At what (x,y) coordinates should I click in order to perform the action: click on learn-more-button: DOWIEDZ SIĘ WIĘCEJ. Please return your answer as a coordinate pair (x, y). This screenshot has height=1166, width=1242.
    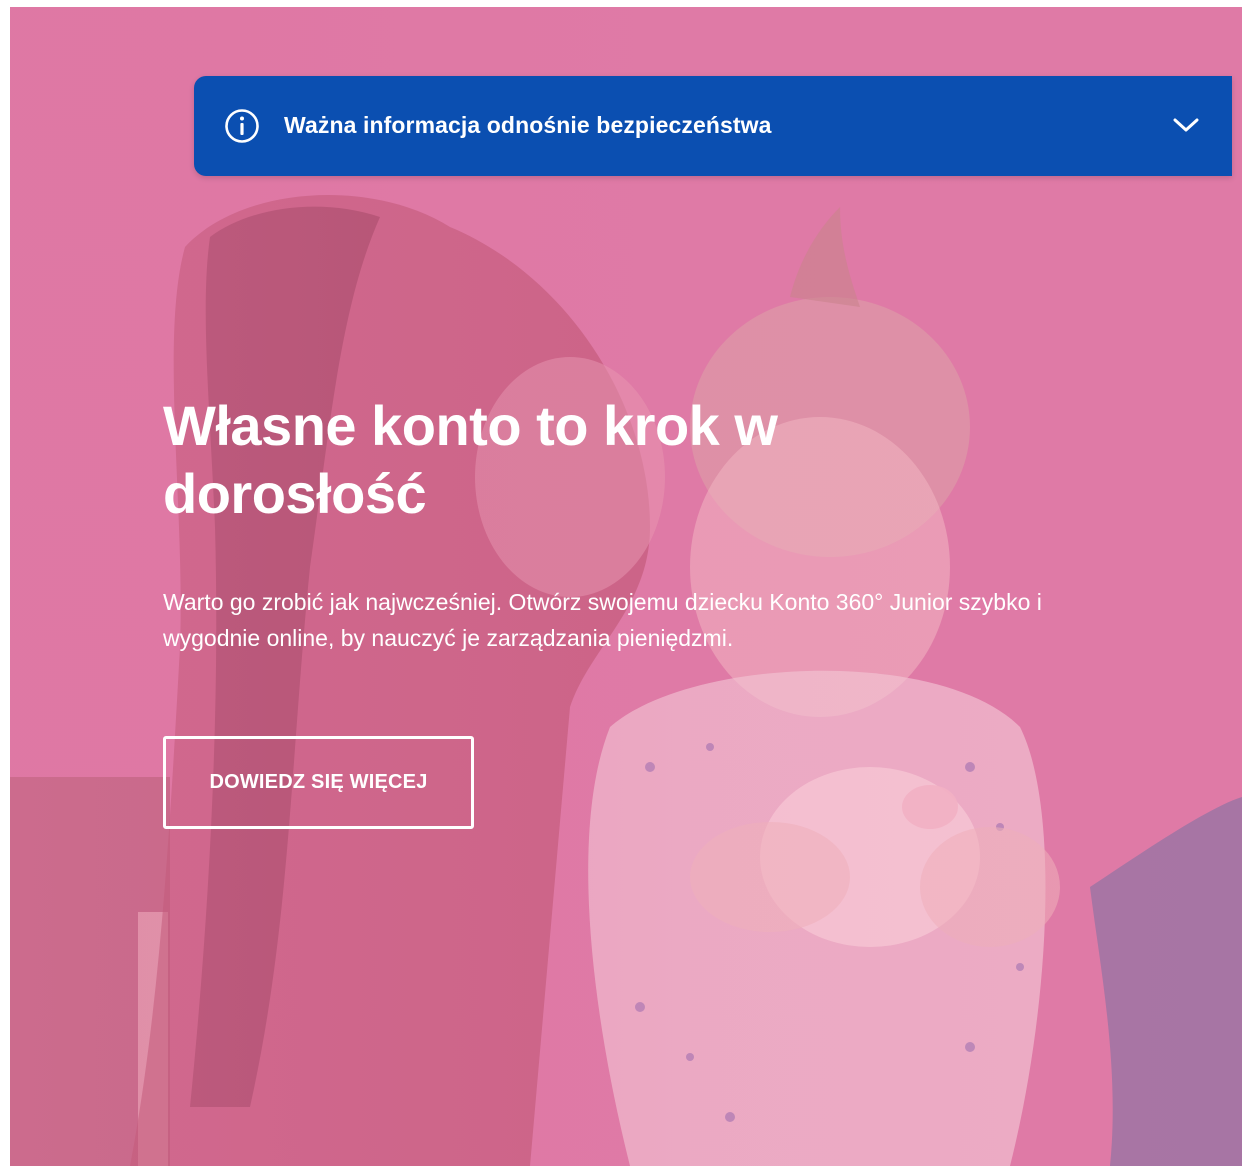
    Looking at the image, I should click on (318, 782).